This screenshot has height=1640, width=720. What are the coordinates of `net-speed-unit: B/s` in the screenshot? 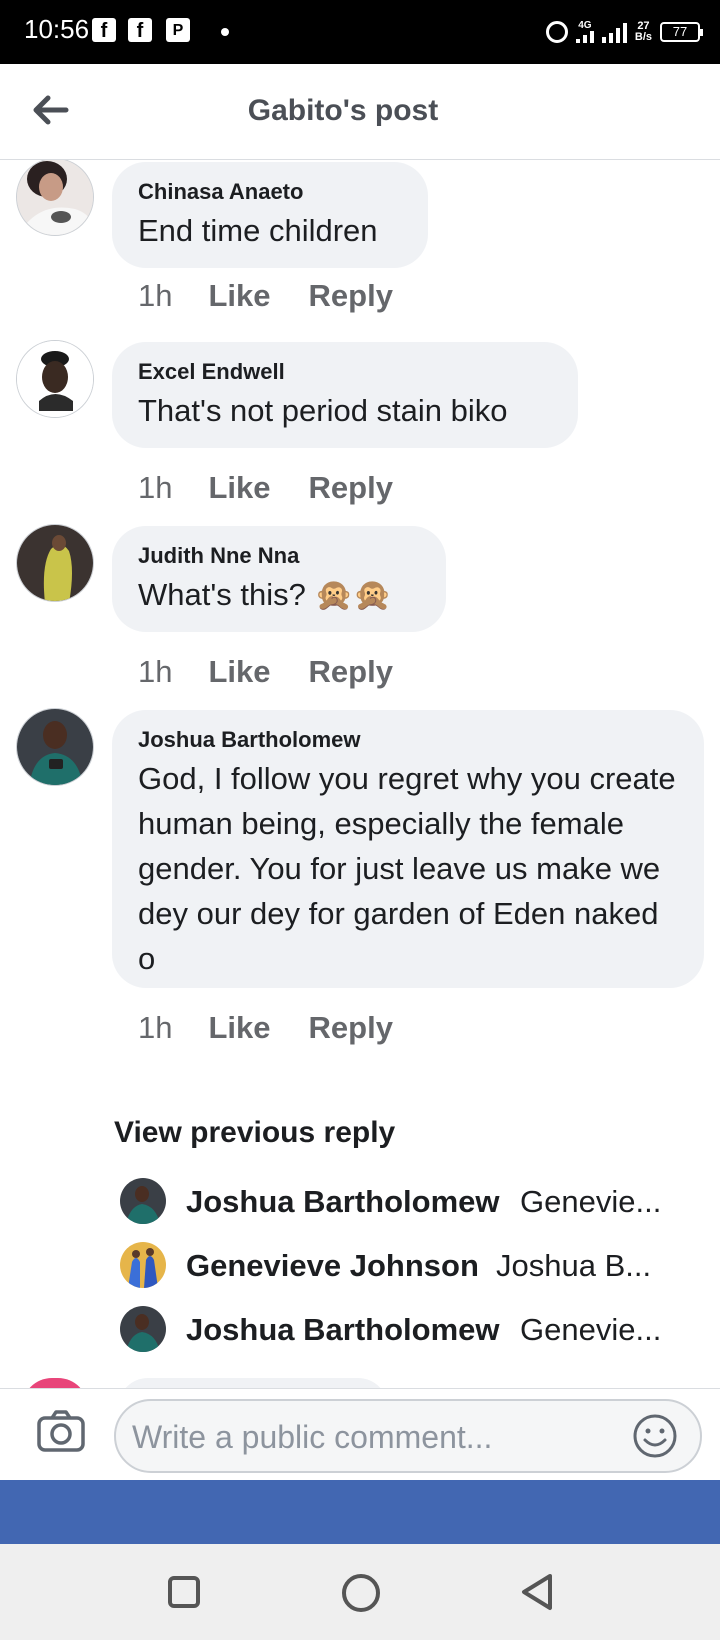 It's located at (643, 37).